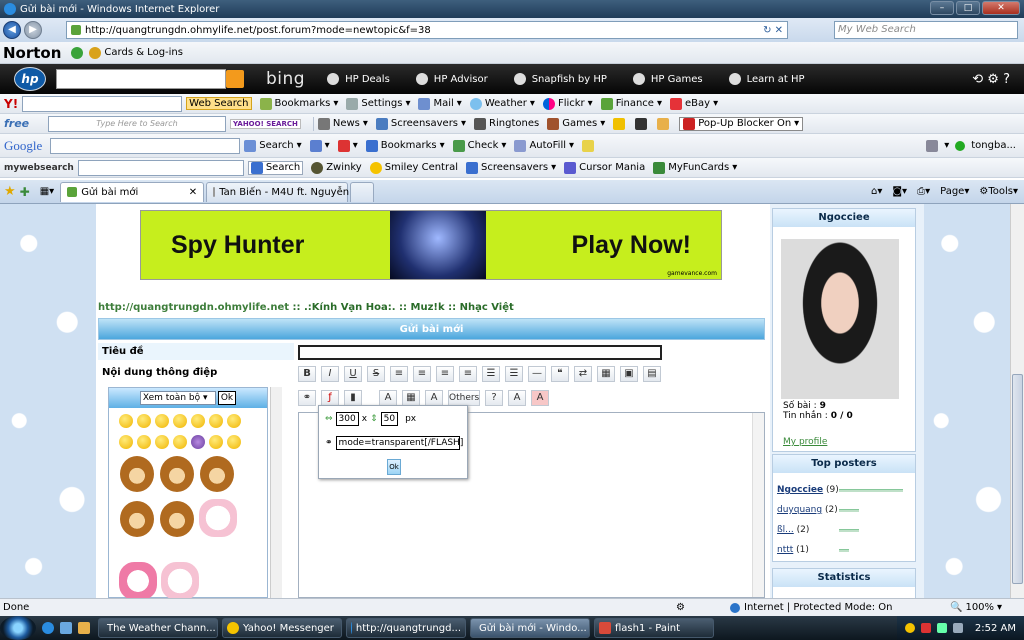 This screenshot has width=1024, height=640. I want to click on font-button: A, so click(388, 398).